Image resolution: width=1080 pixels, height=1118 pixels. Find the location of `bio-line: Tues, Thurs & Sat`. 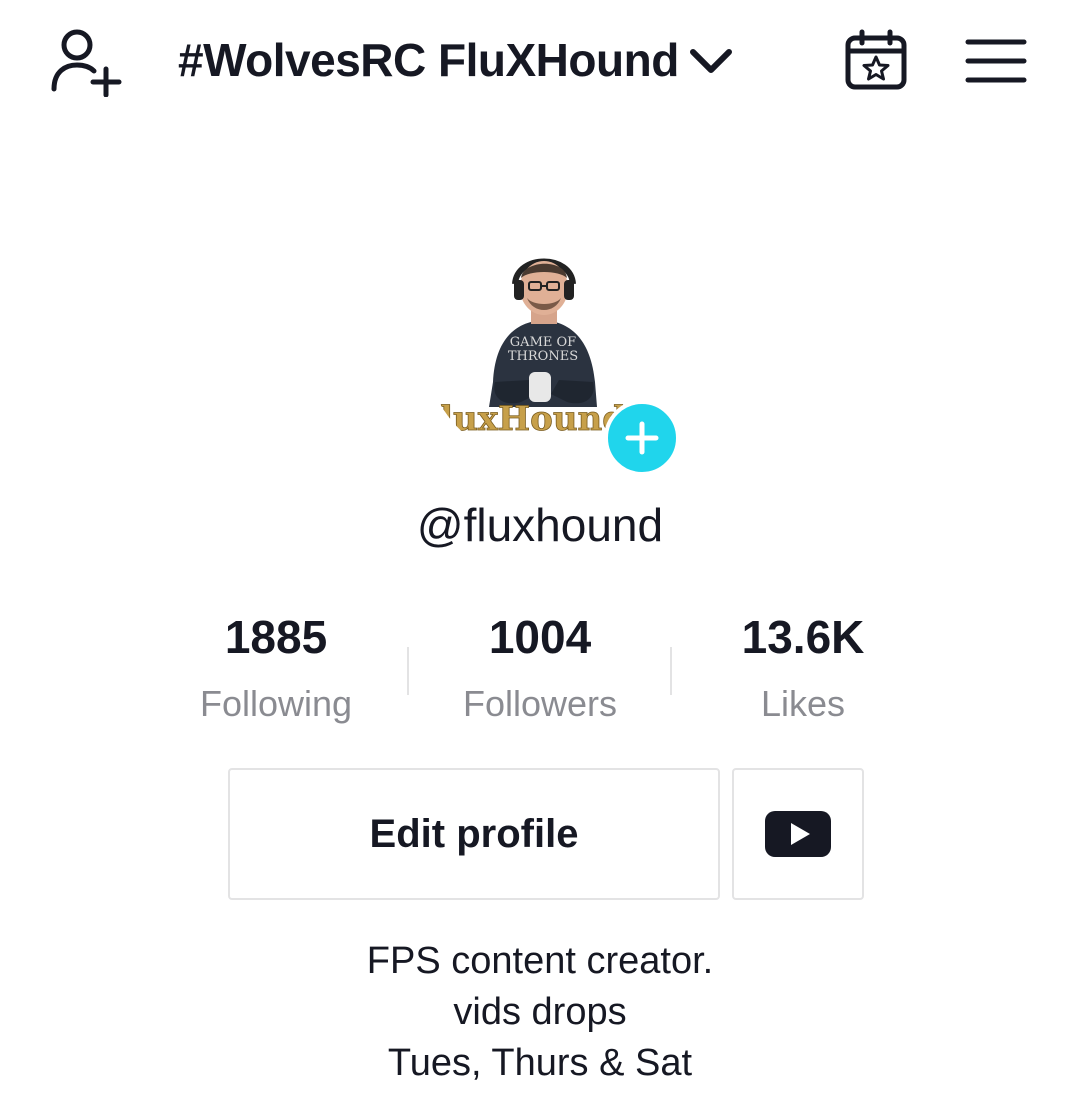

bio-line: Tues, Thurs & Sat is located at coordinates (540, 1063).